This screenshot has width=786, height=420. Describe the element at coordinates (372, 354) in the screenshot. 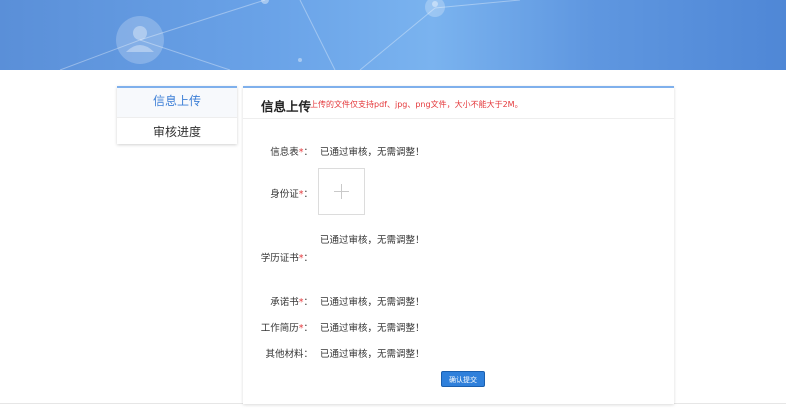

I see `other-materials-status: 已通过审核，无需调整！` at that location.